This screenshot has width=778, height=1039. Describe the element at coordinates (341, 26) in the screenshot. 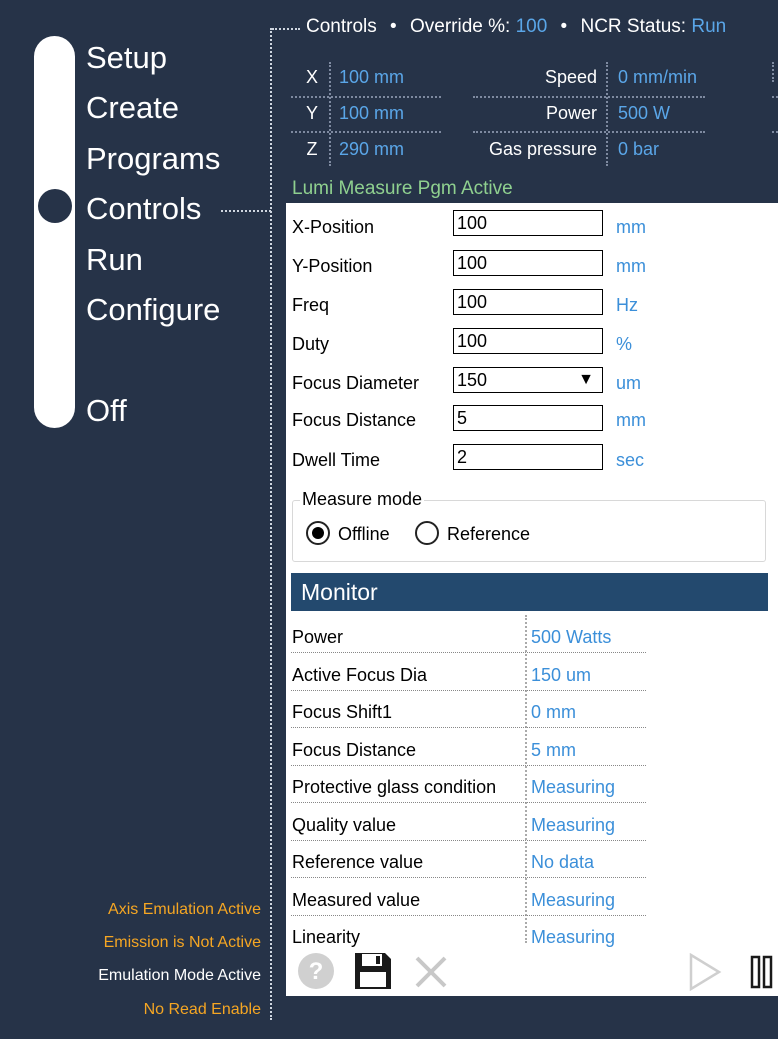

I see `header-controls-label: Controls` at that location.